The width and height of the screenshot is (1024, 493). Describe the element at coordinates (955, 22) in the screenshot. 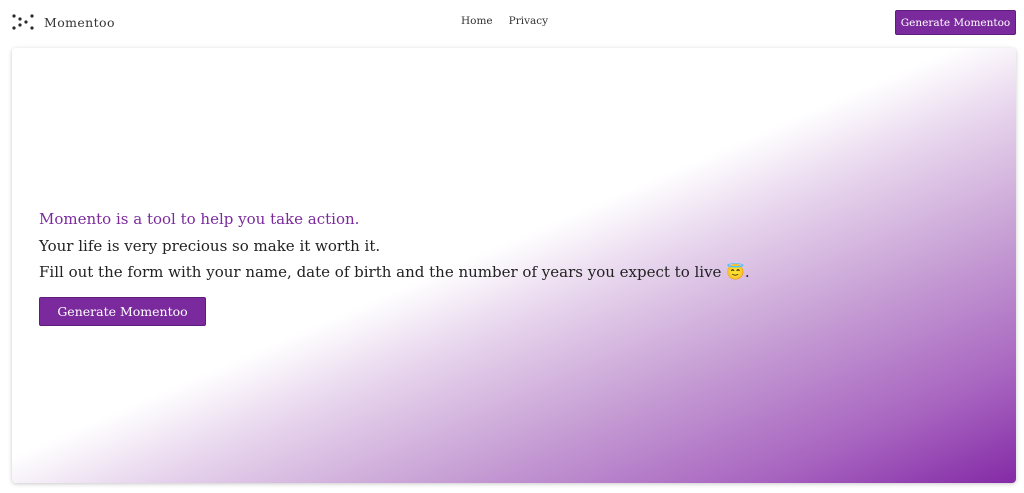

I see `generate-momentoo-nav-button: Generate Momentoo` at that location.